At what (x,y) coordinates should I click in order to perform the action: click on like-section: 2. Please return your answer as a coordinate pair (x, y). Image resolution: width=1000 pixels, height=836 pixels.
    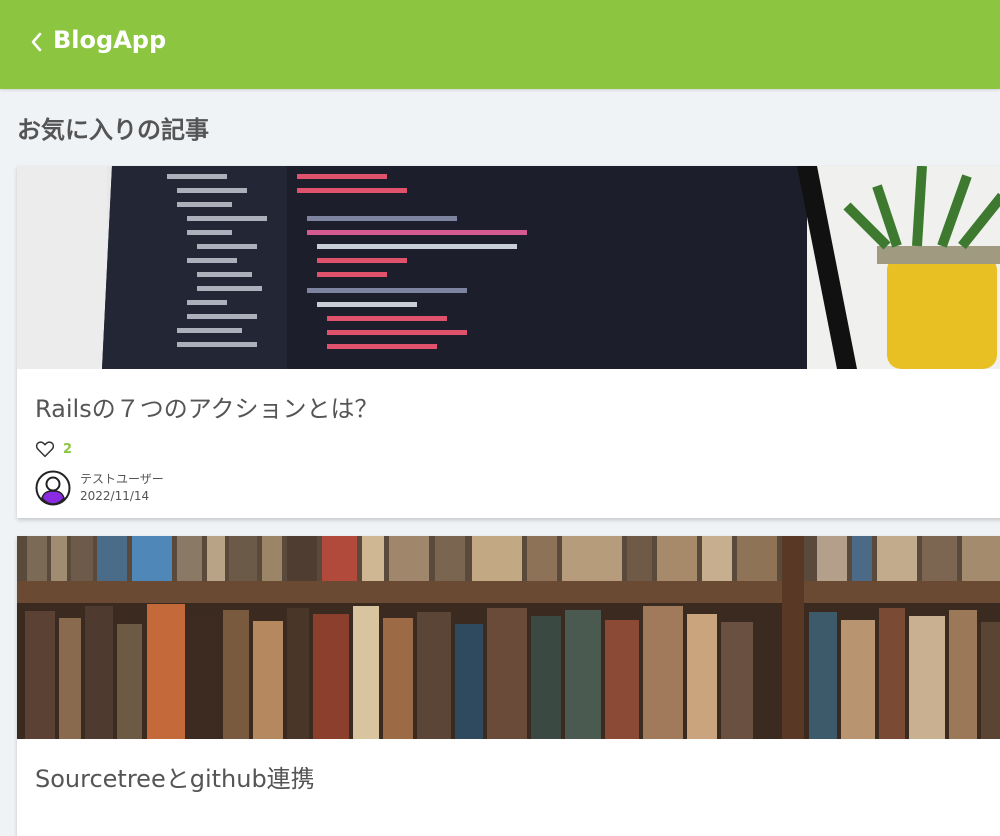
    Looking at the image, I should click on (517, 449).